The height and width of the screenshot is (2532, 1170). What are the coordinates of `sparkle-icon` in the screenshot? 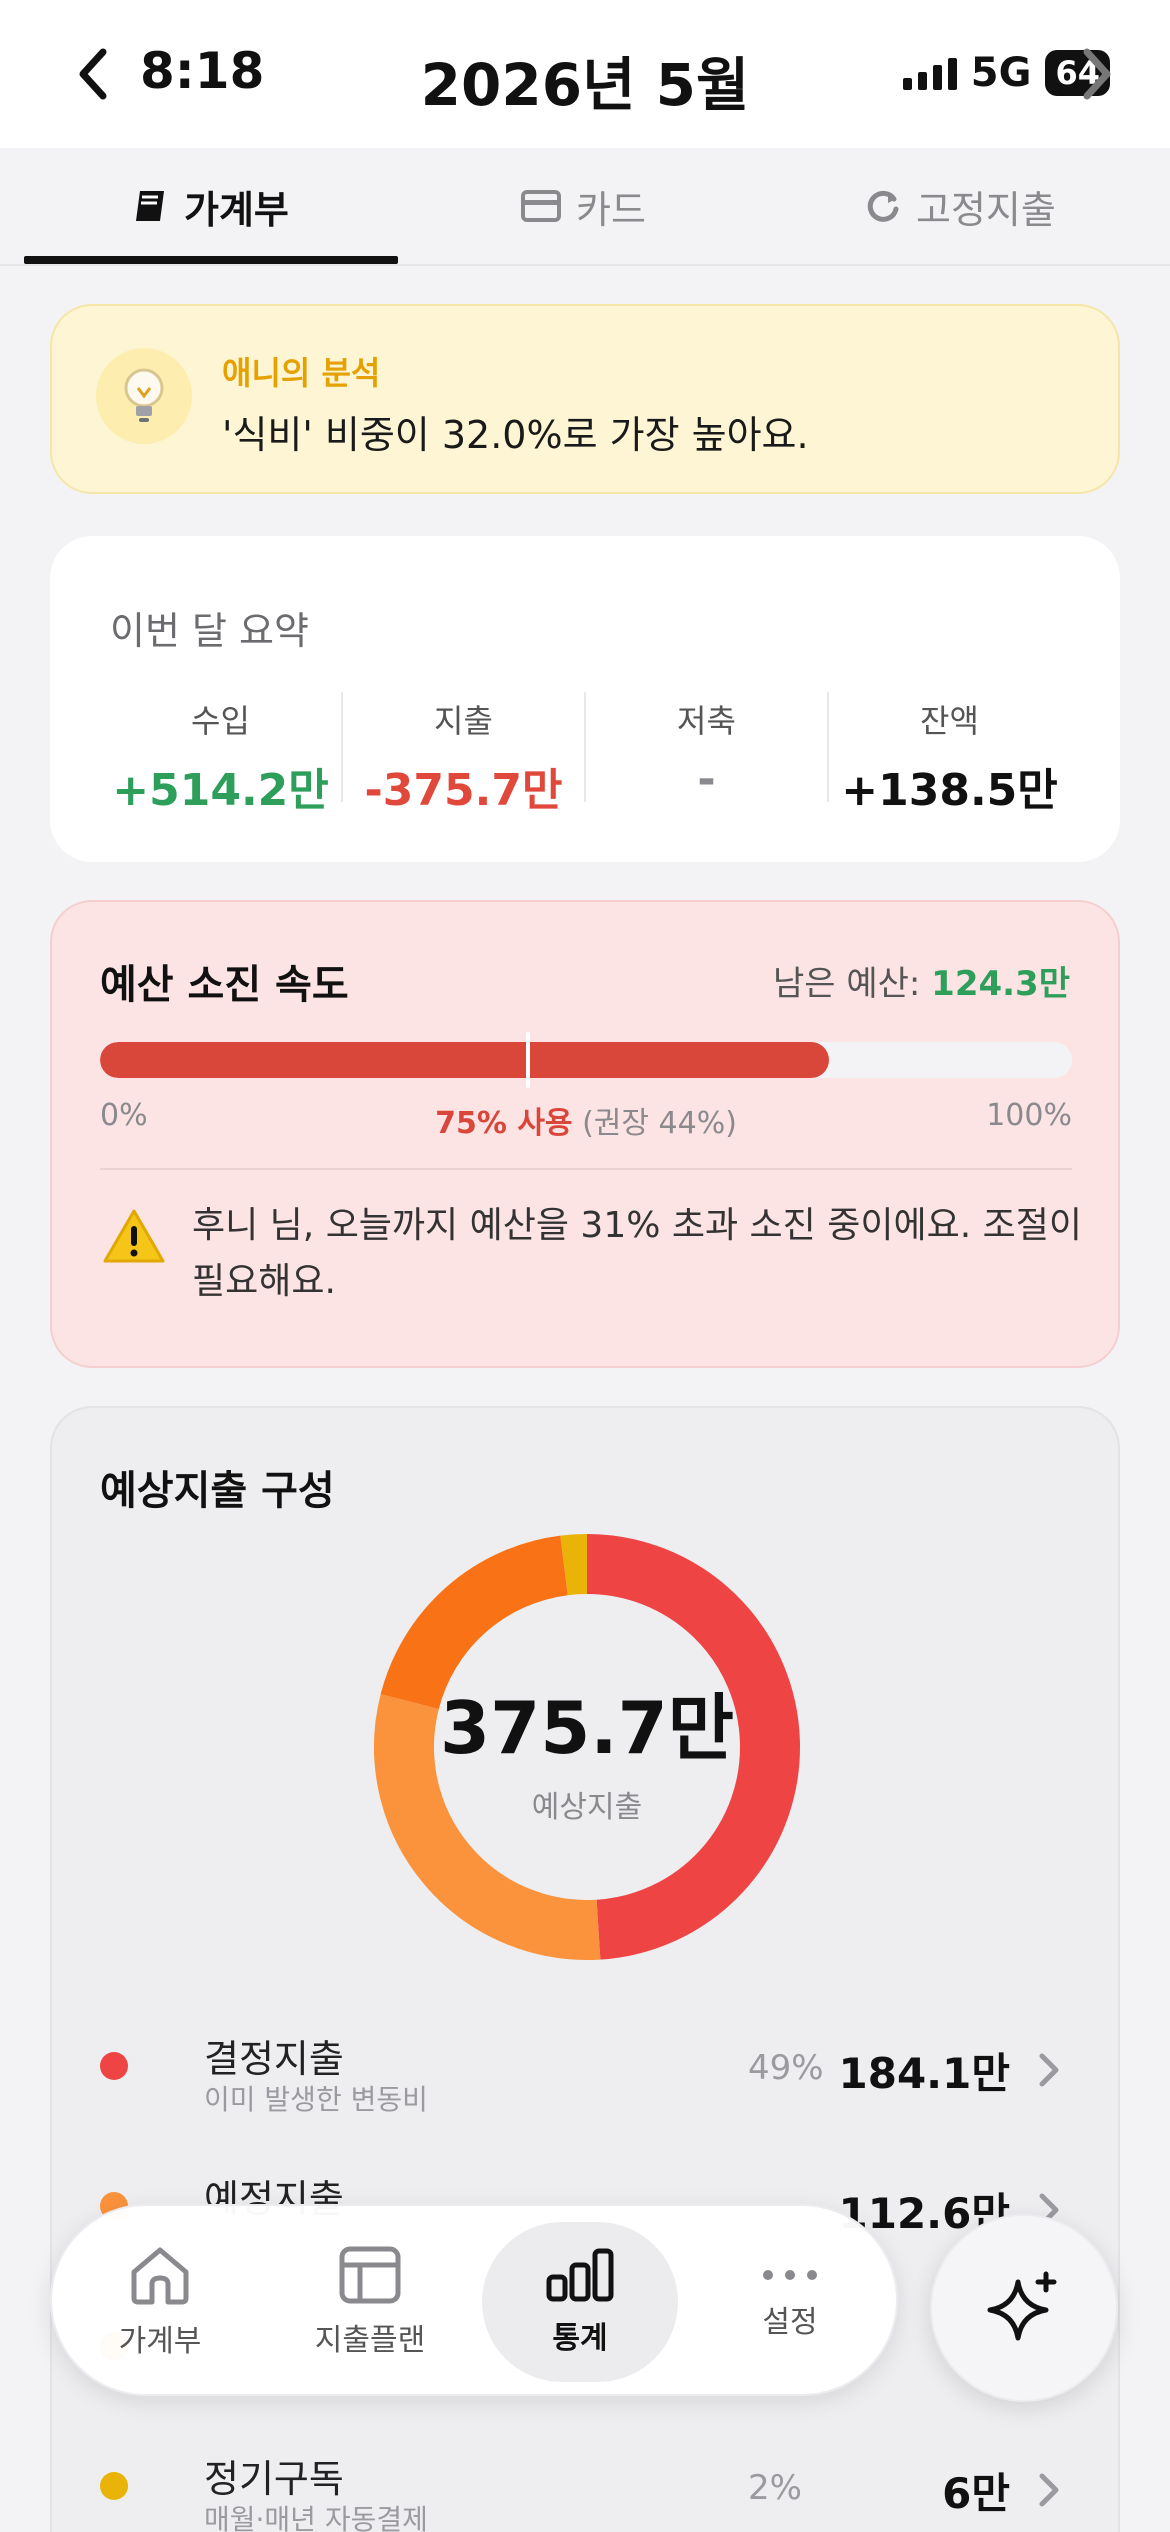 It's located at (1022, 2306).